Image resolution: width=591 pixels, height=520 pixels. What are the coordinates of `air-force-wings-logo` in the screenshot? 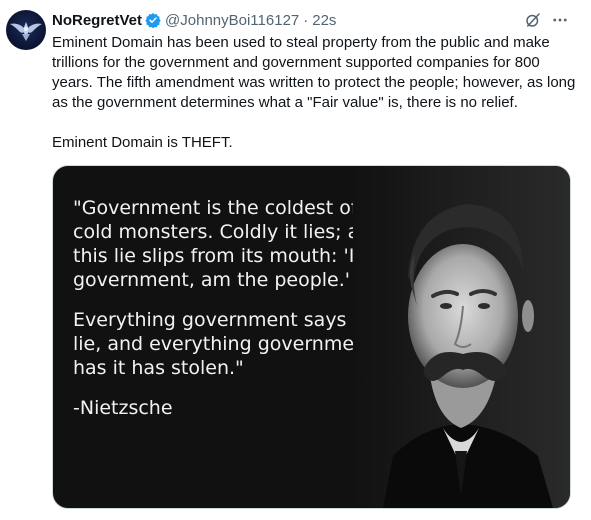 It's located at (26, 31).